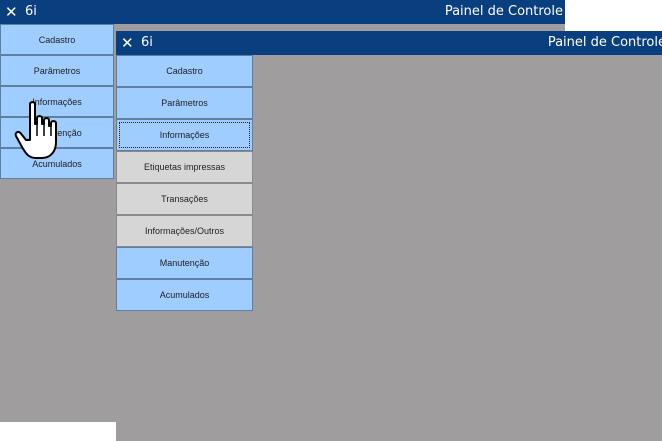  I want to click on back-menu-item-cadastro: Cadastro, so click(57, 39).